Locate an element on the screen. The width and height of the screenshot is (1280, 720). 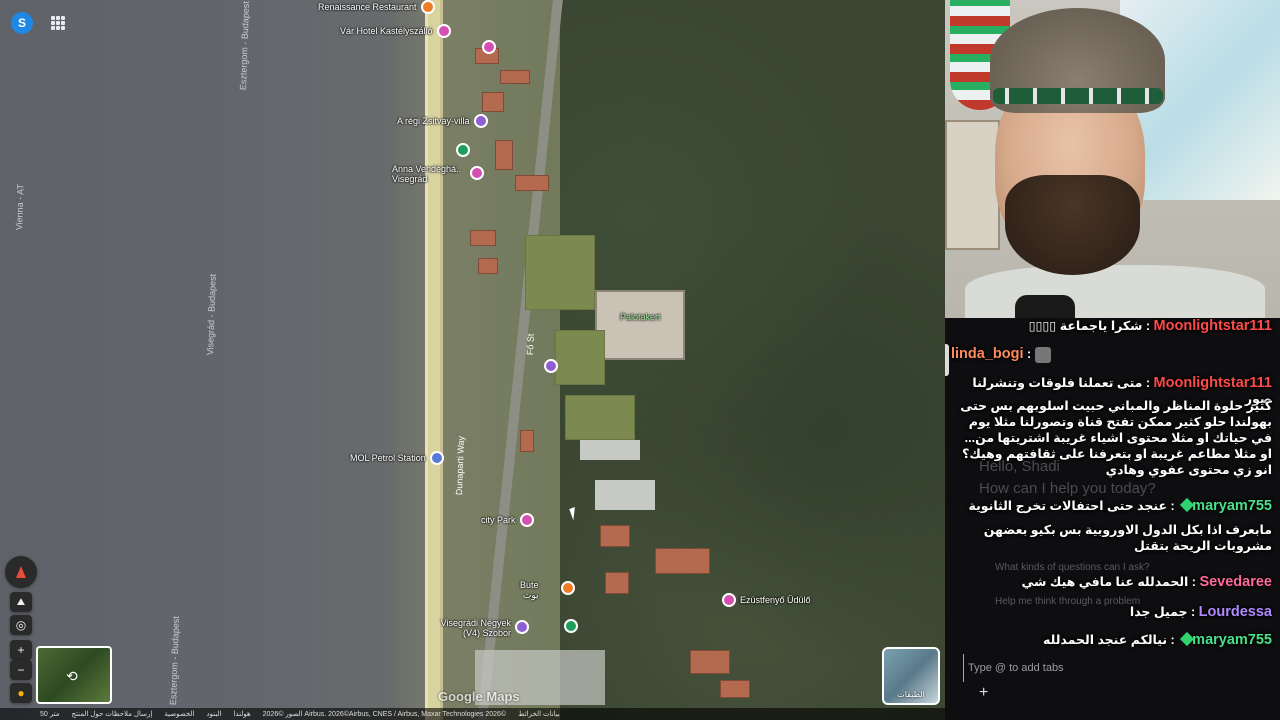
poi-palotakert: Palotakert is located at coordinates (640, 317).